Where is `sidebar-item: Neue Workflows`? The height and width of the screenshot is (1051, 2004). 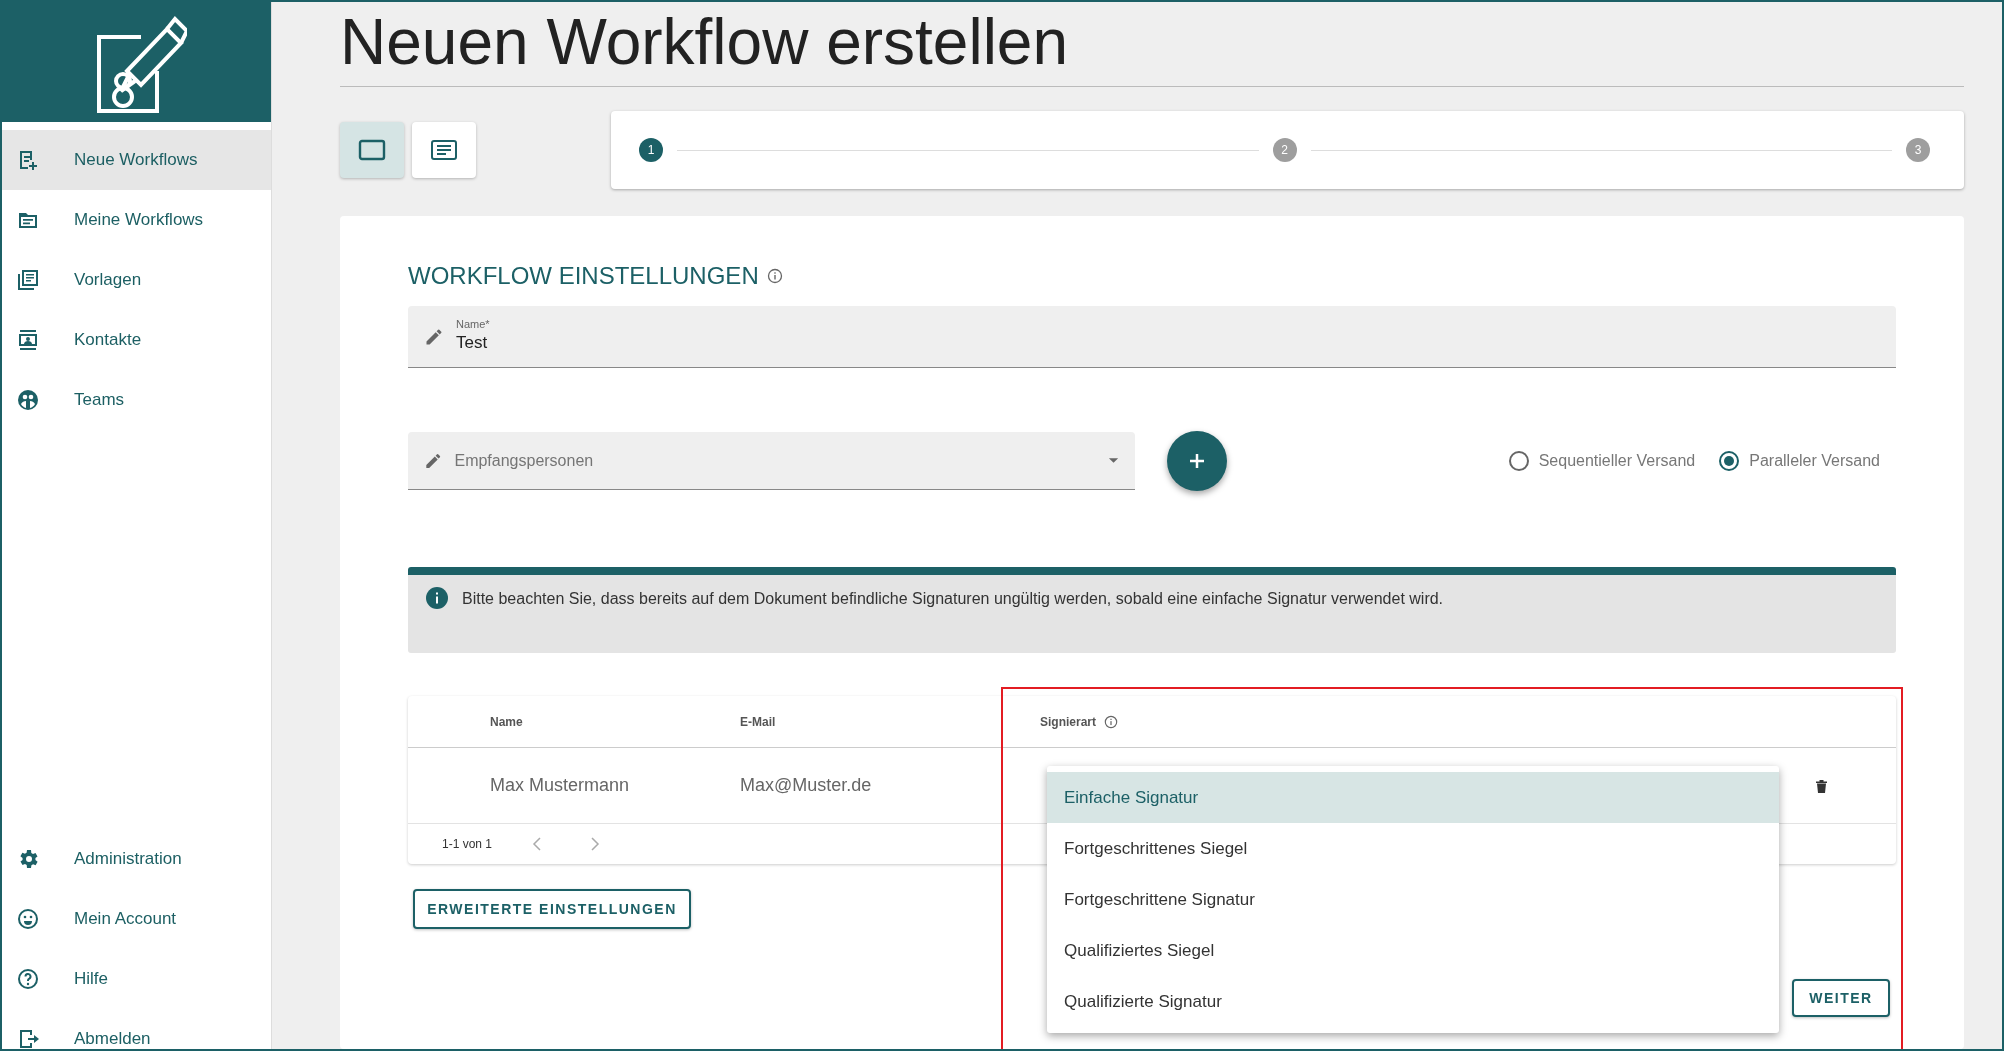
sidebar-item: Neue Workflows is located at coordinates (136, 160).